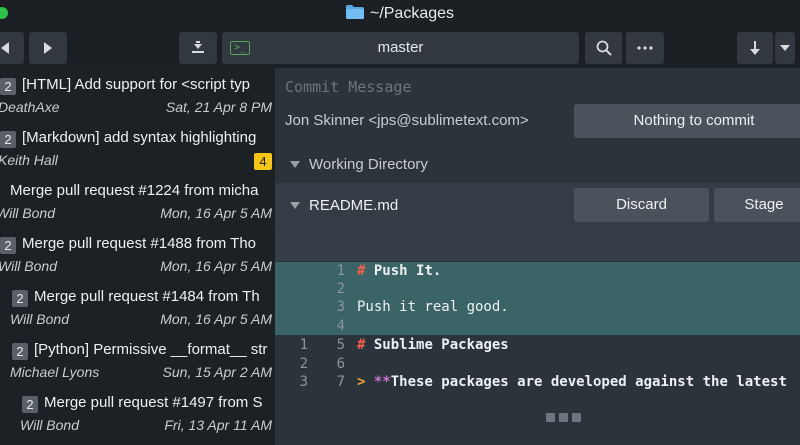  I want to click on commit-message: Merge pull request #1484 from Th, so click(147, 296).